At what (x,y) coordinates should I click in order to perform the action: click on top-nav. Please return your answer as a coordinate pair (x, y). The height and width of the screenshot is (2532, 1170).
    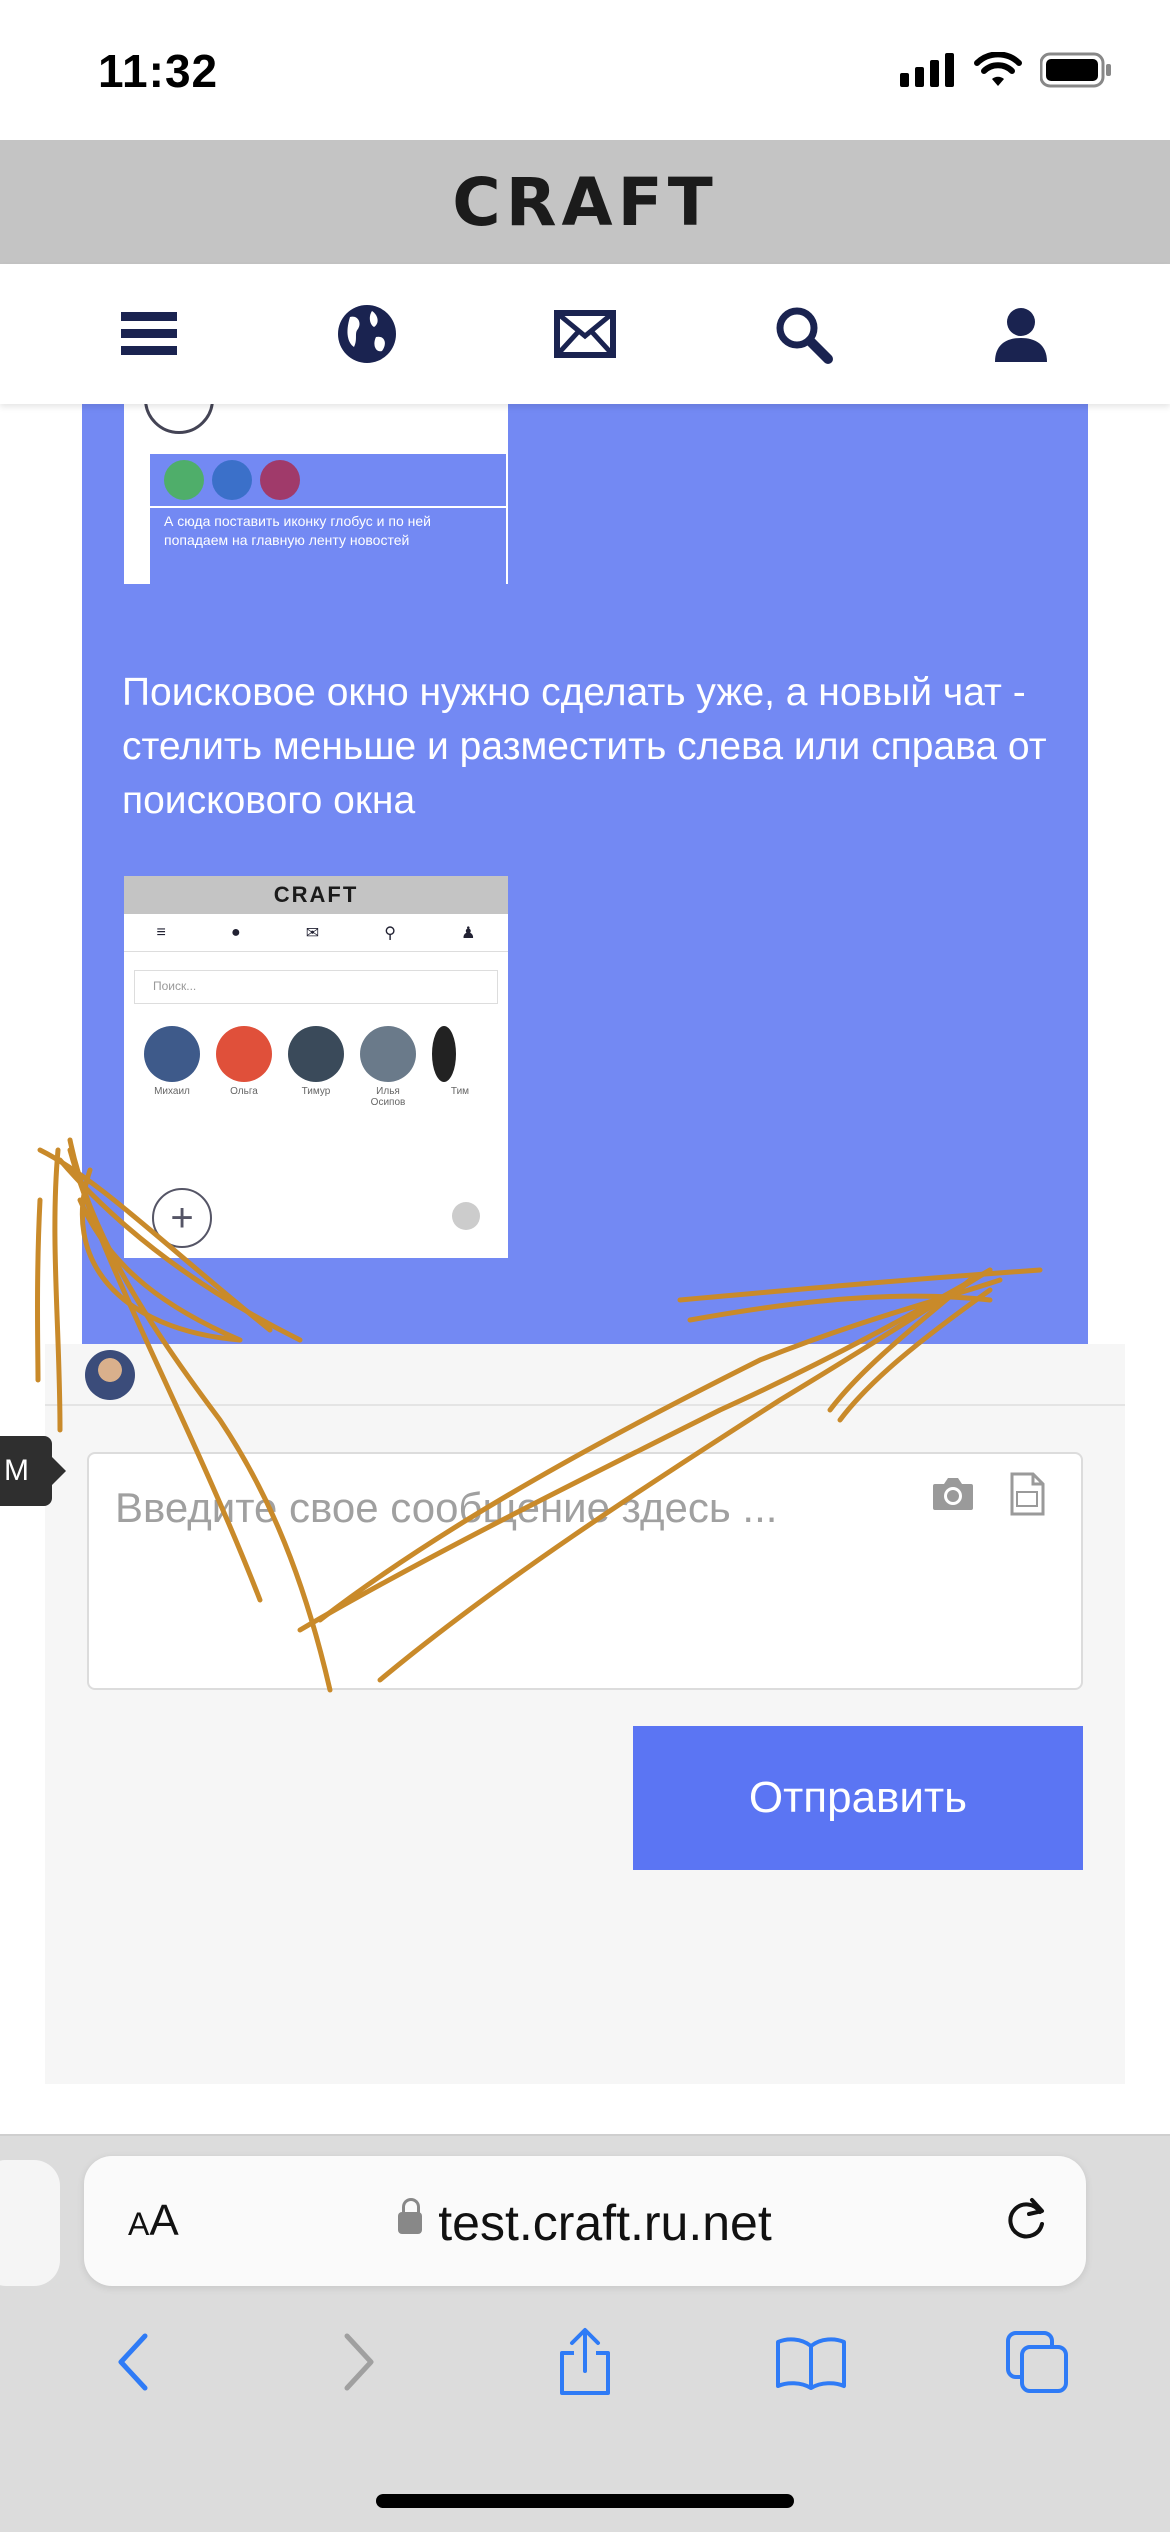
    Looking at the image, I should click on (585, 334).